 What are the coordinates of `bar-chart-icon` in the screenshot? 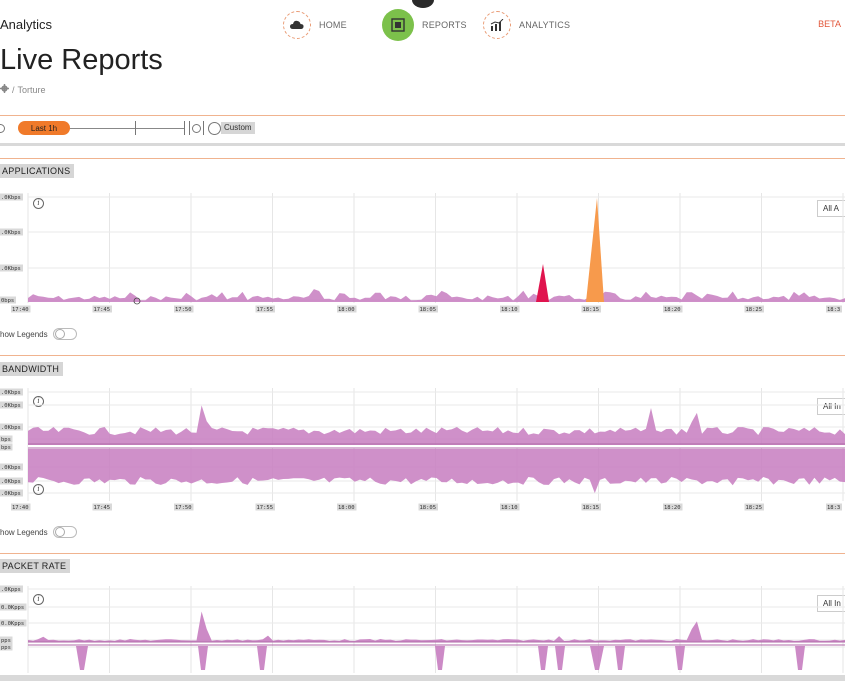 It's located at (497, 25).